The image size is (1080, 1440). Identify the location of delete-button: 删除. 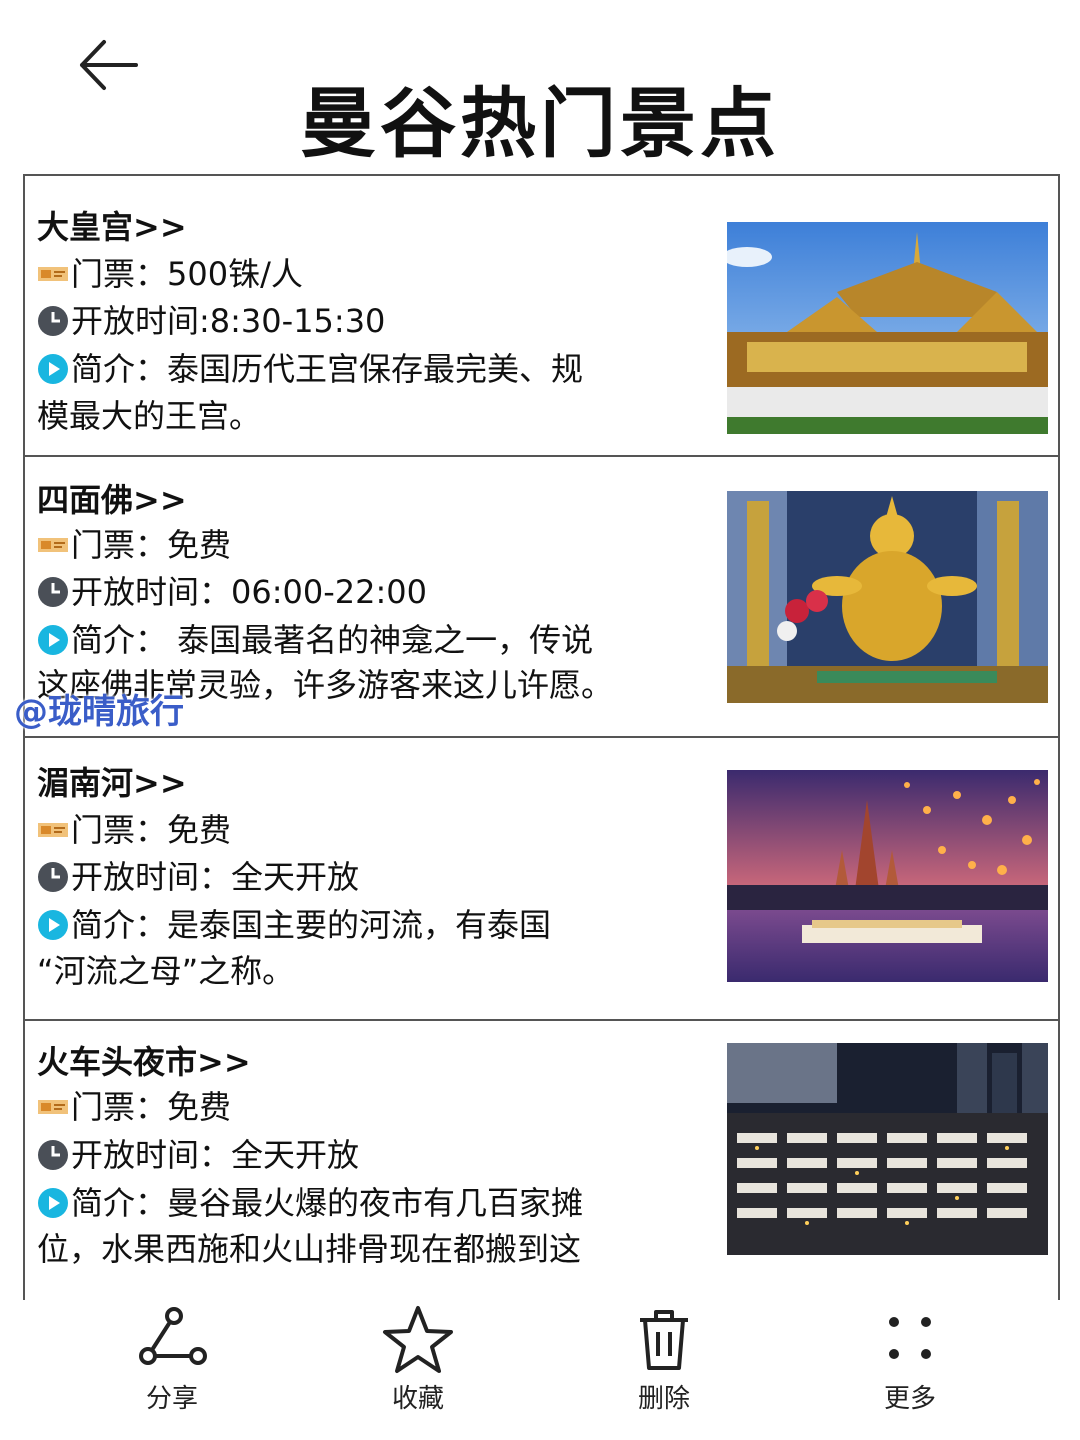
(664, 1364).